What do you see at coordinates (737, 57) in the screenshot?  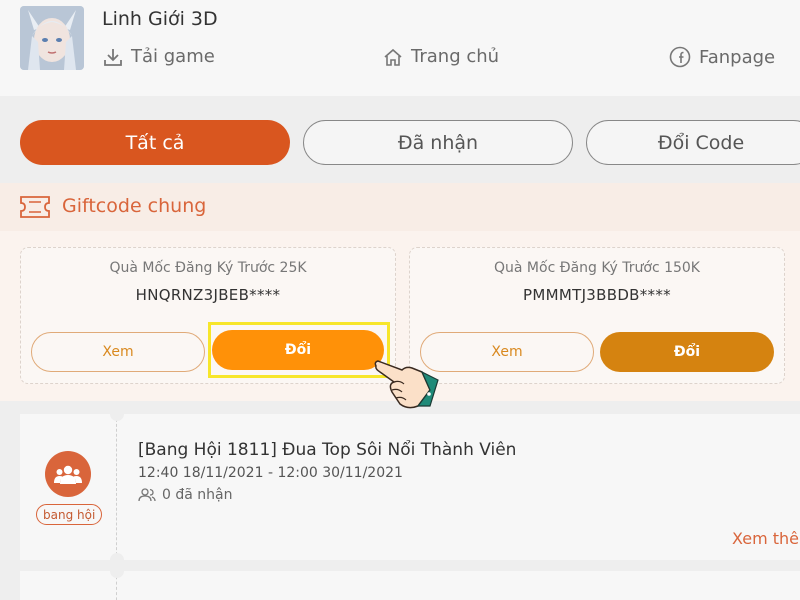 I see `fanpage-label: Fanpage` at bounding box center [737, 57].